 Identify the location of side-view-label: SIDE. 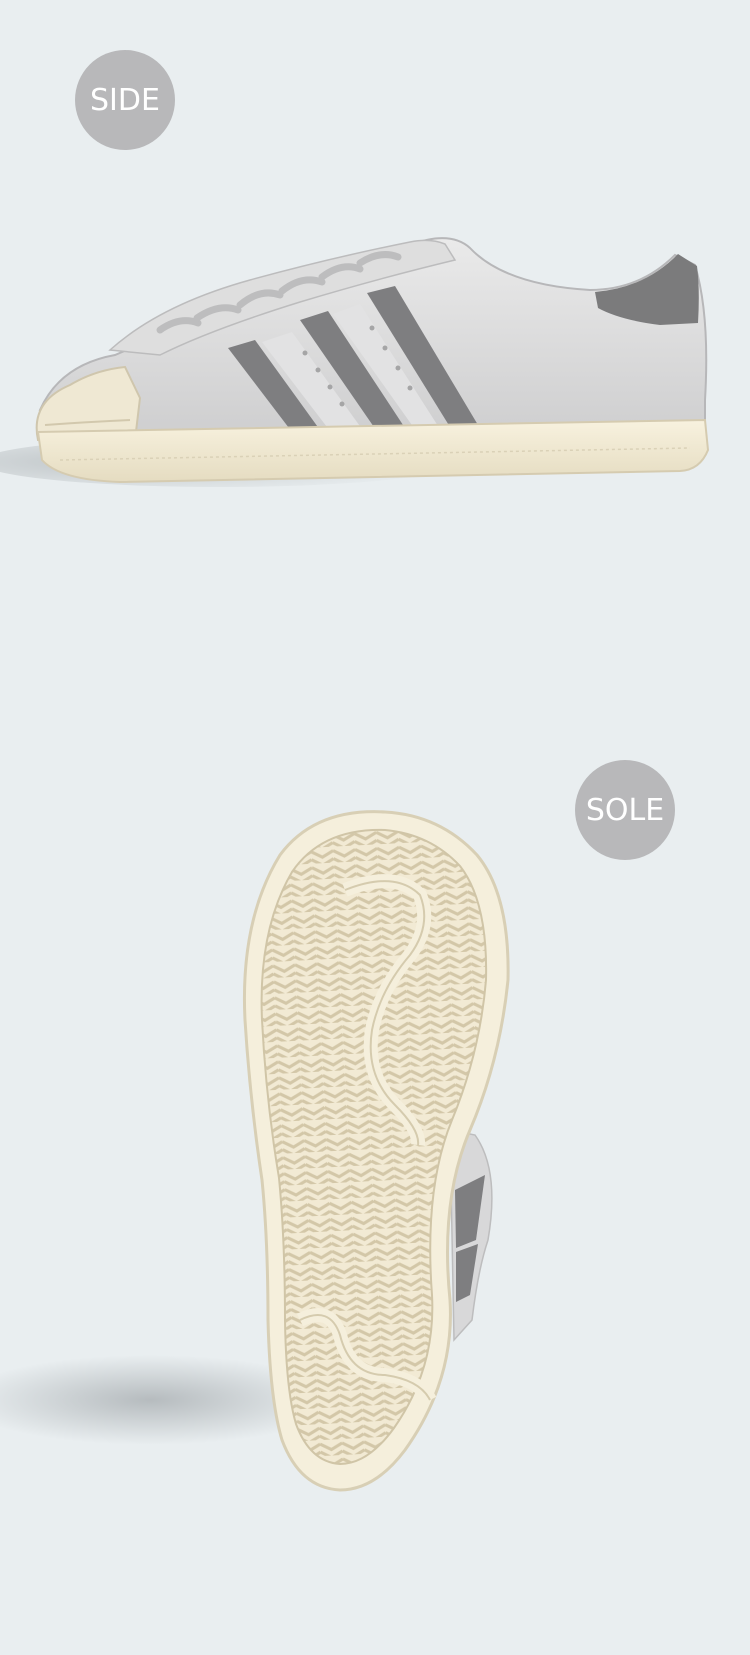
(125, 100).